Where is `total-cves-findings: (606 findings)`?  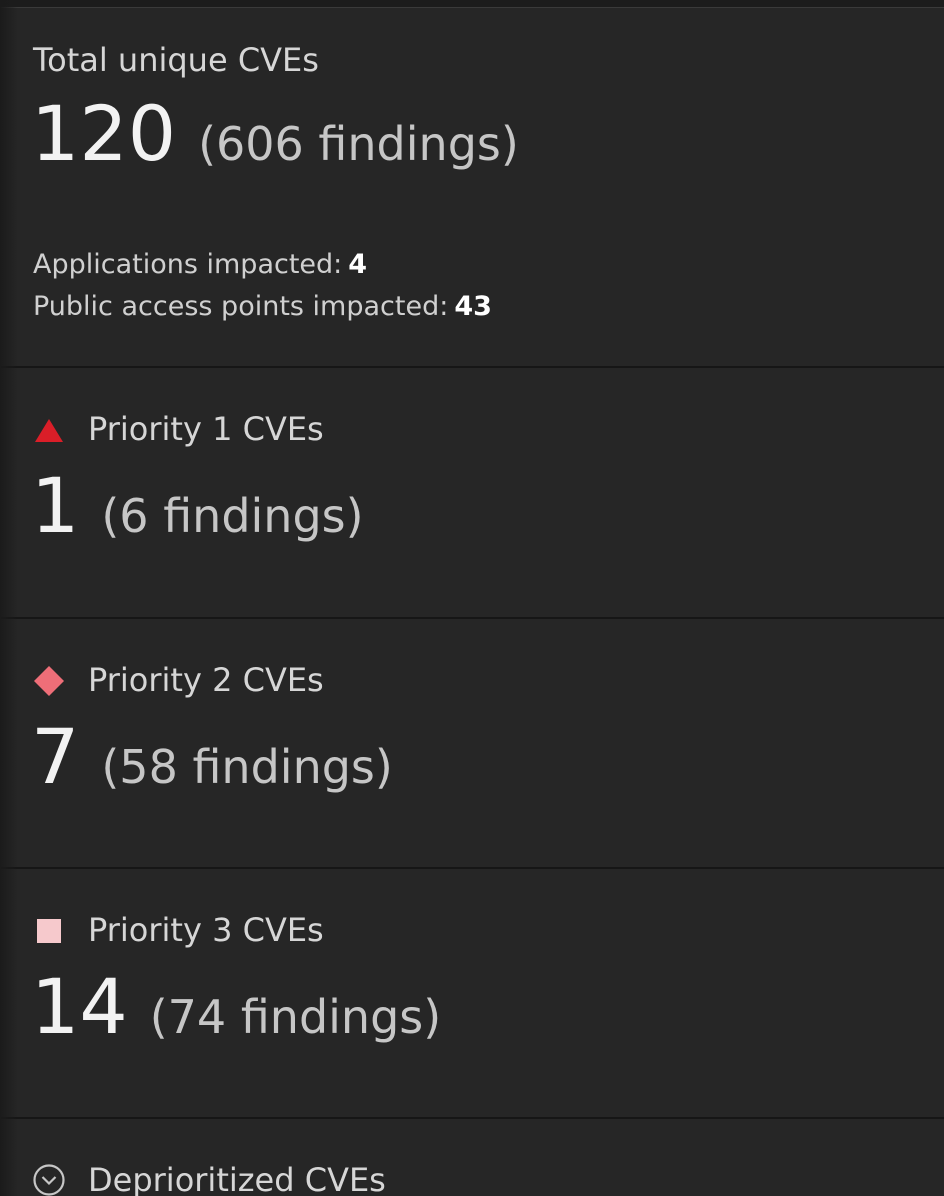 total-cves-findings: (606 findings) is located at coordinates (358, 144).